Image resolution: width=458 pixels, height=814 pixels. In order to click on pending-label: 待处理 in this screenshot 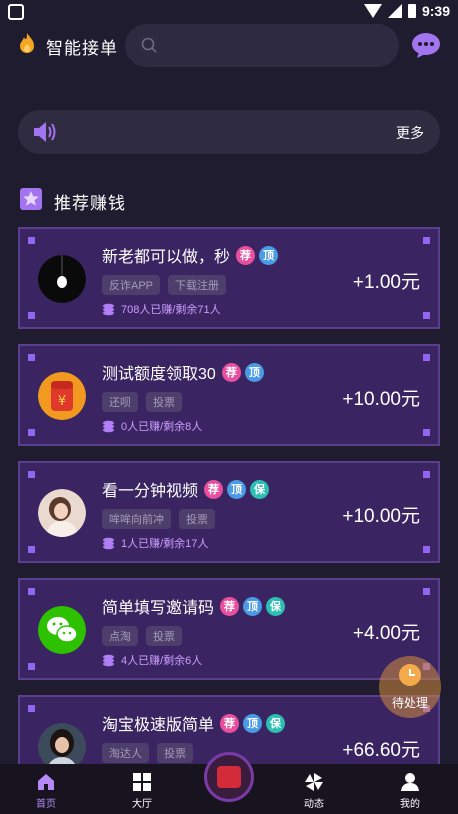, I will do `click(409, 703)`.